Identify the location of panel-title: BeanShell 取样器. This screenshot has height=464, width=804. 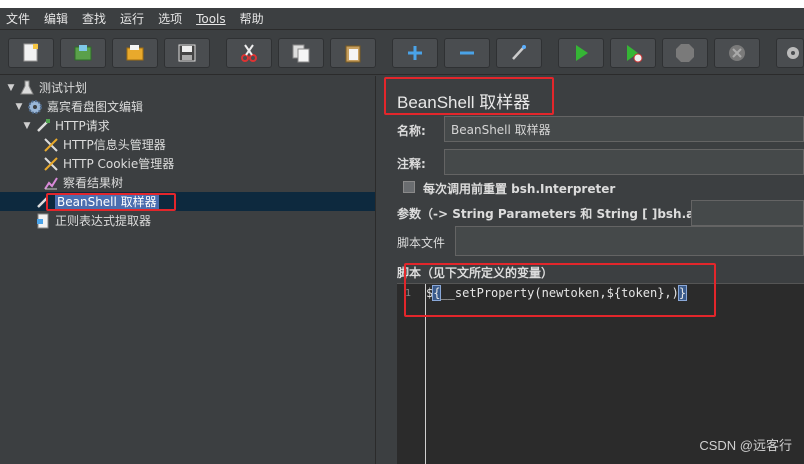
(464, 102).